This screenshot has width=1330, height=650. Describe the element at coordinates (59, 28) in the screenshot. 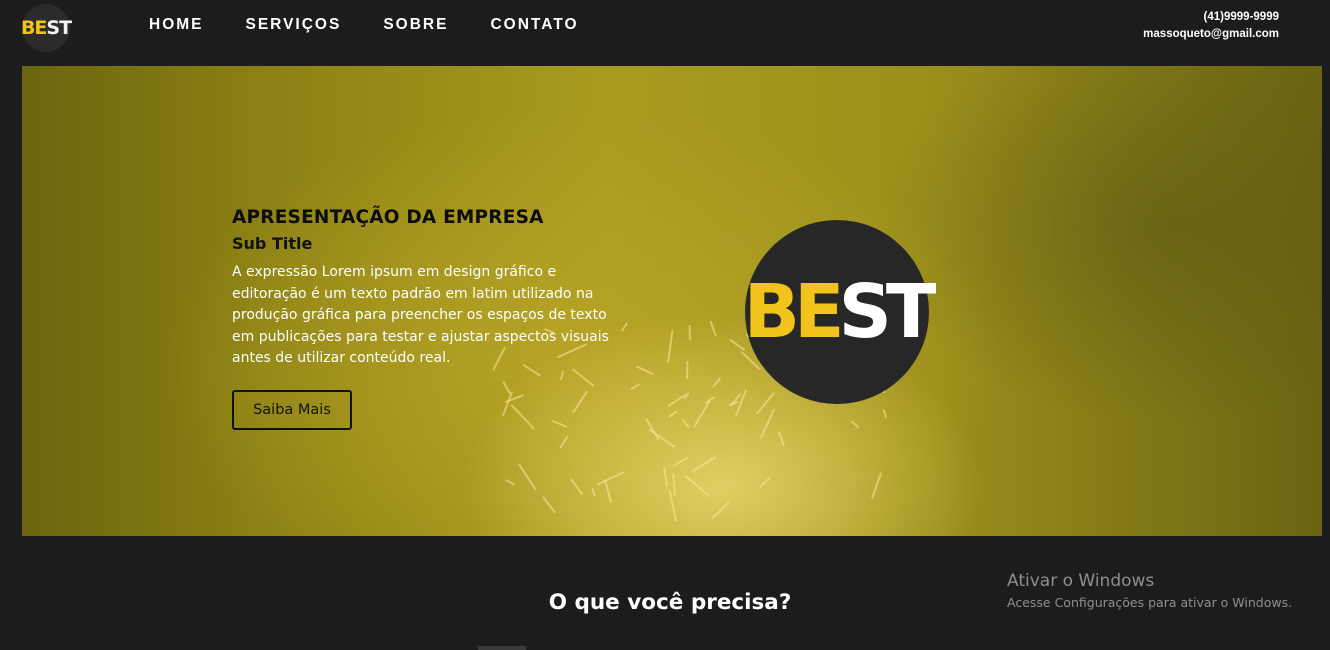

I see `logo-st: ST` at that location.